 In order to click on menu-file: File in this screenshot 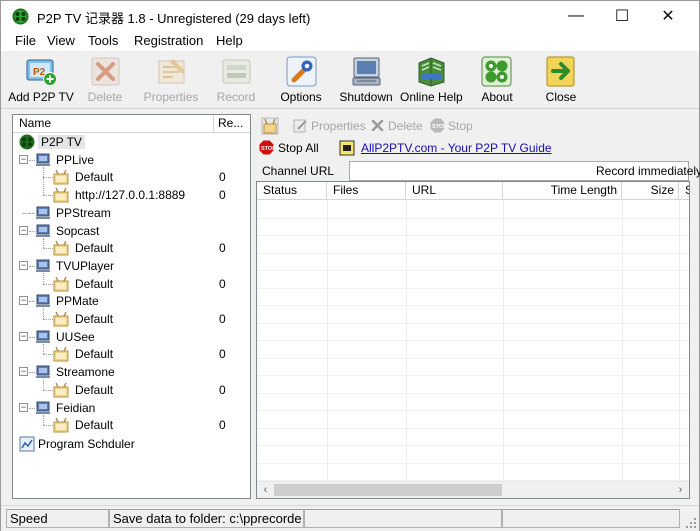, I will do `click(25, 40)`.